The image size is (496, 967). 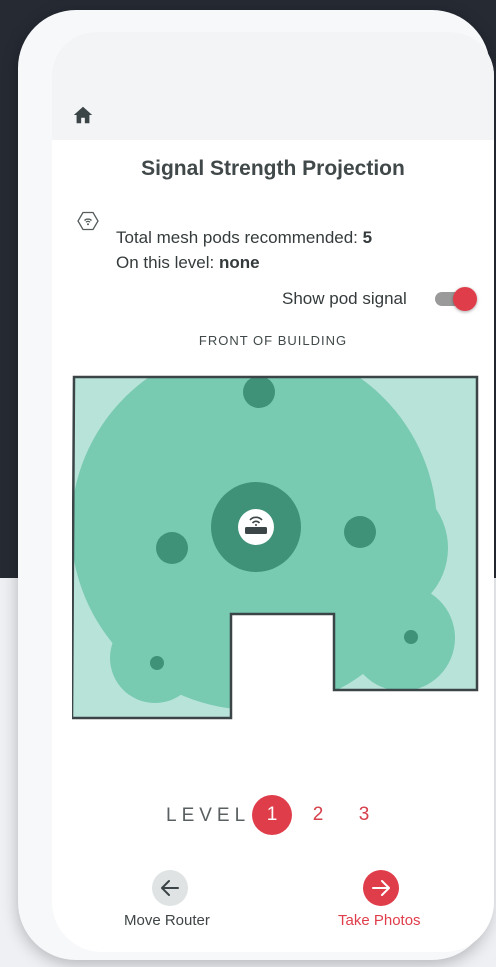 I want to click on level-1-button: 1, so click(x=272, y=815).